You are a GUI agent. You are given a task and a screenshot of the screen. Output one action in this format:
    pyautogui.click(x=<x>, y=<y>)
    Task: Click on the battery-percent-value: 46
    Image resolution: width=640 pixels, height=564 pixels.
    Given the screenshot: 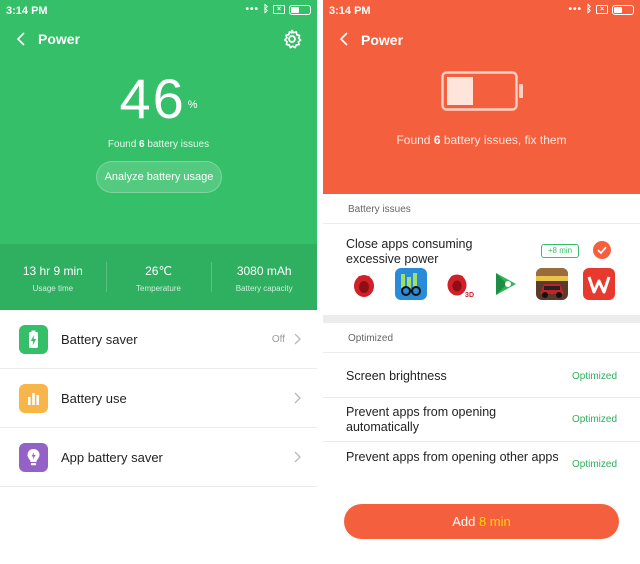 What is the action you would take?
    pyautogui.click(x=152, y=98)
    